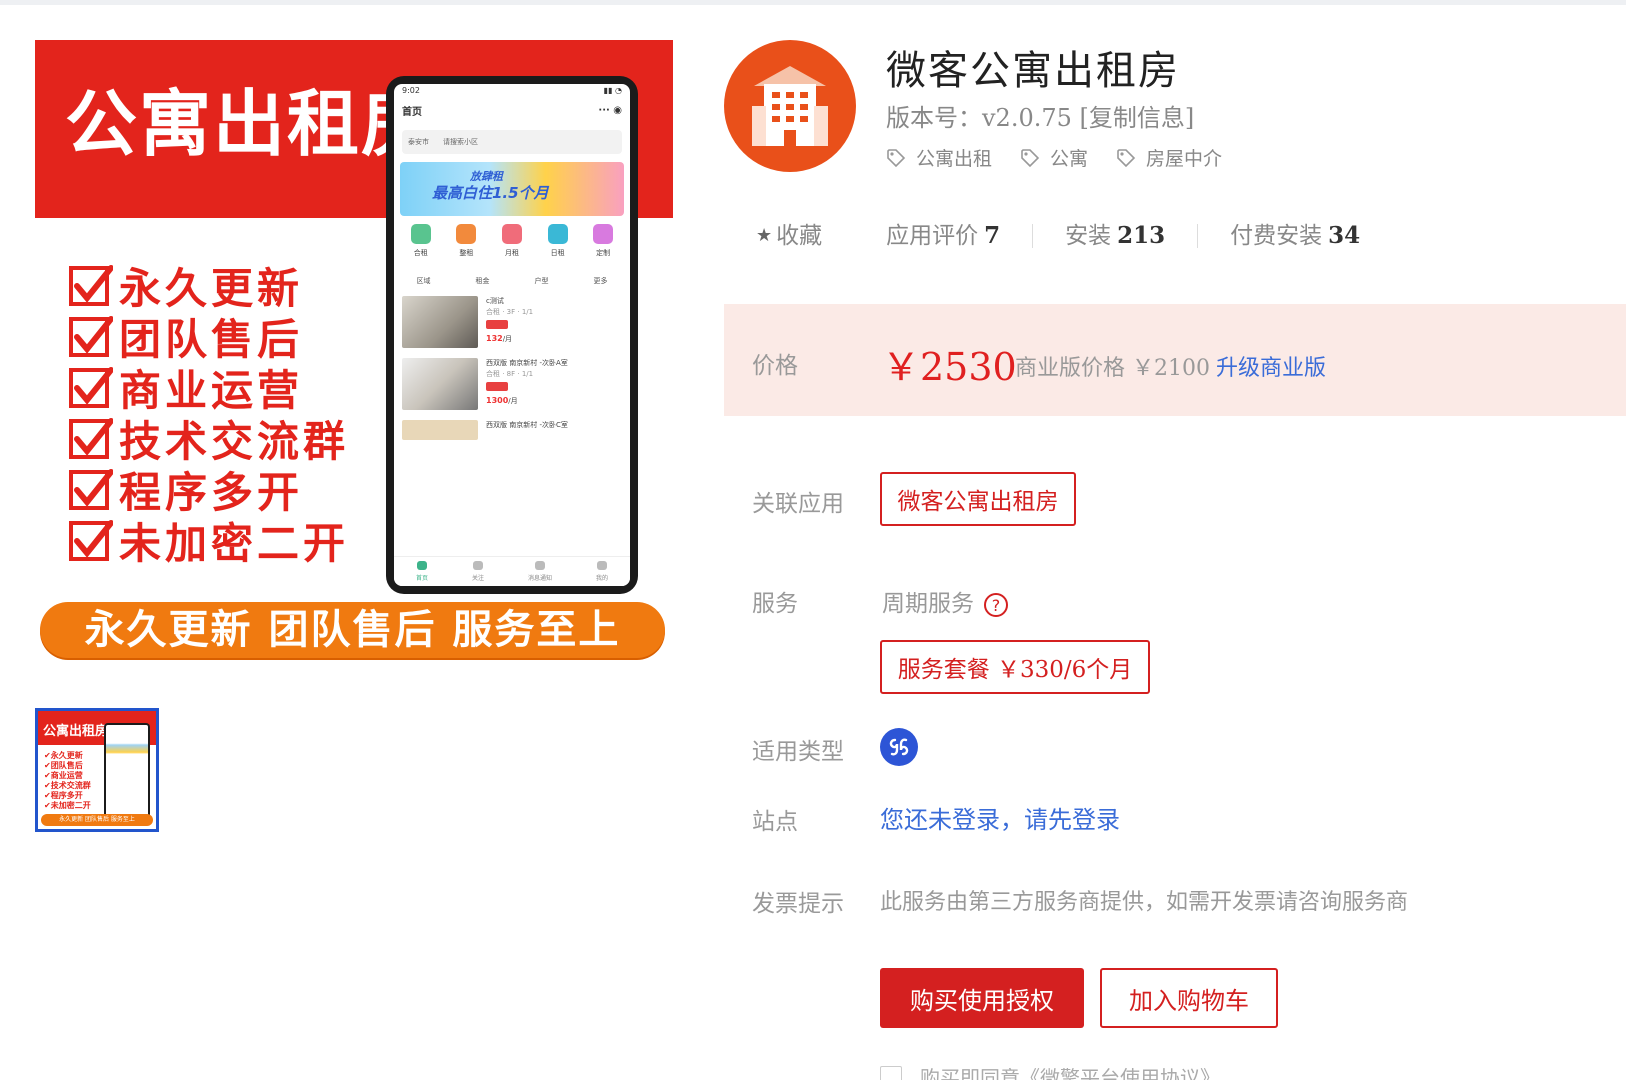  I want to click on version-info: 版本号：v2.0.75 [复制信息], so click(1040, 115).